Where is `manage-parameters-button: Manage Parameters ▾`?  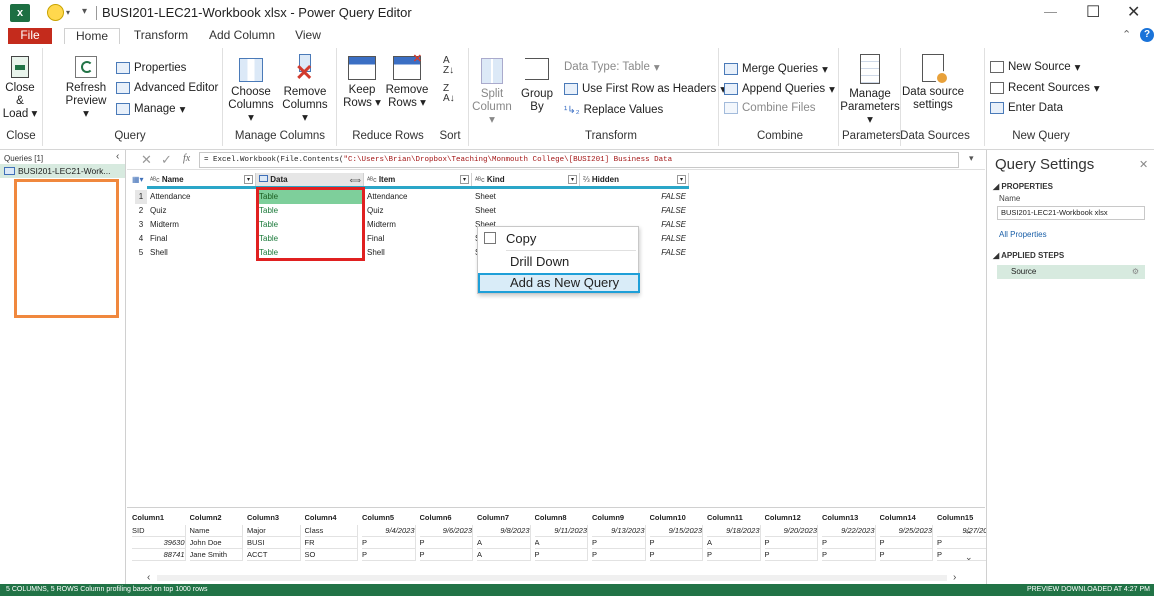 manage-parameters-button: Manage Parameters ▾ is located at coordinates (870, 90).